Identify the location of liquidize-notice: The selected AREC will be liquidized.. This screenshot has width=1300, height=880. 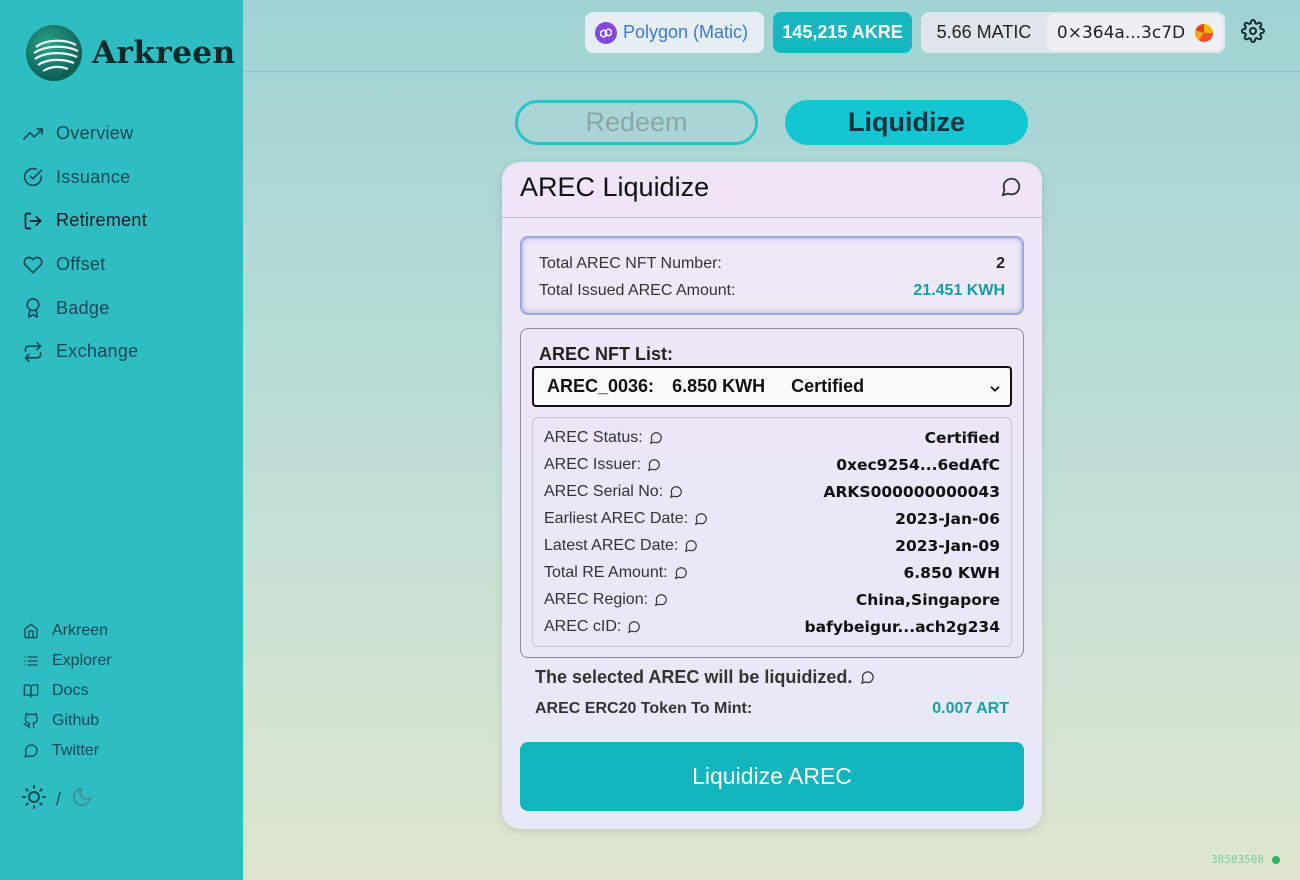
(705, 677).